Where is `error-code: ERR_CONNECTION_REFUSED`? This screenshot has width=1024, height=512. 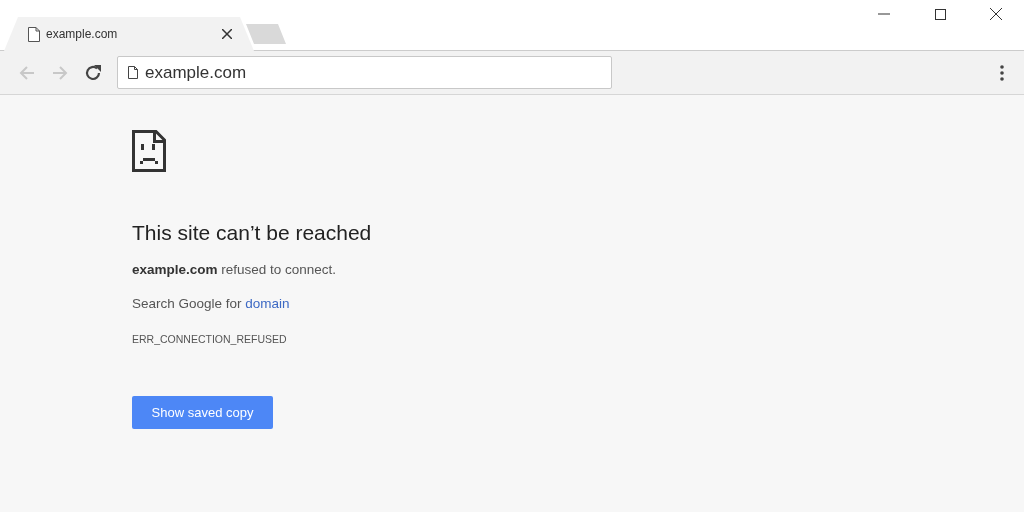
error-code: ERR_CONNECTION_REFUSED is located at coordinates (209, 339).